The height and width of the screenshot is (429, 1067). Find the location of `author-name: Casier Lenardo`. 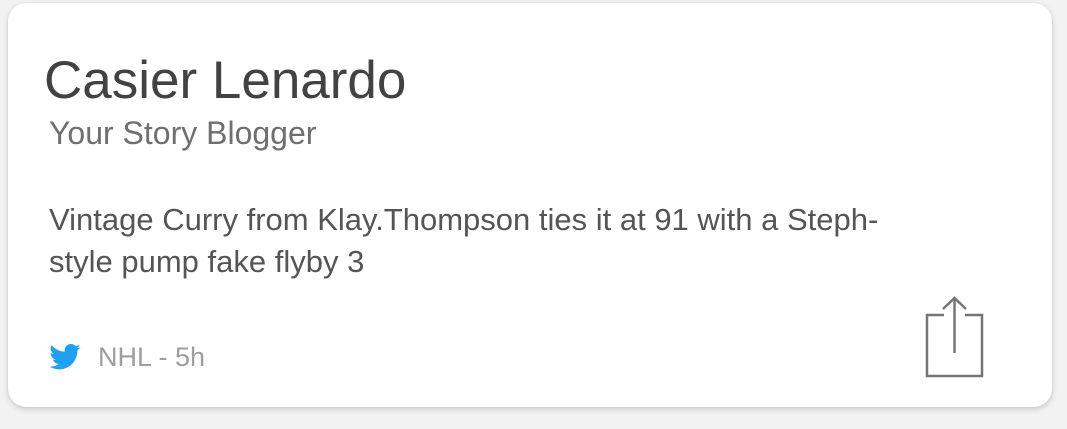

author-name: Casier Lenardo is located at coordinates (225, 80).